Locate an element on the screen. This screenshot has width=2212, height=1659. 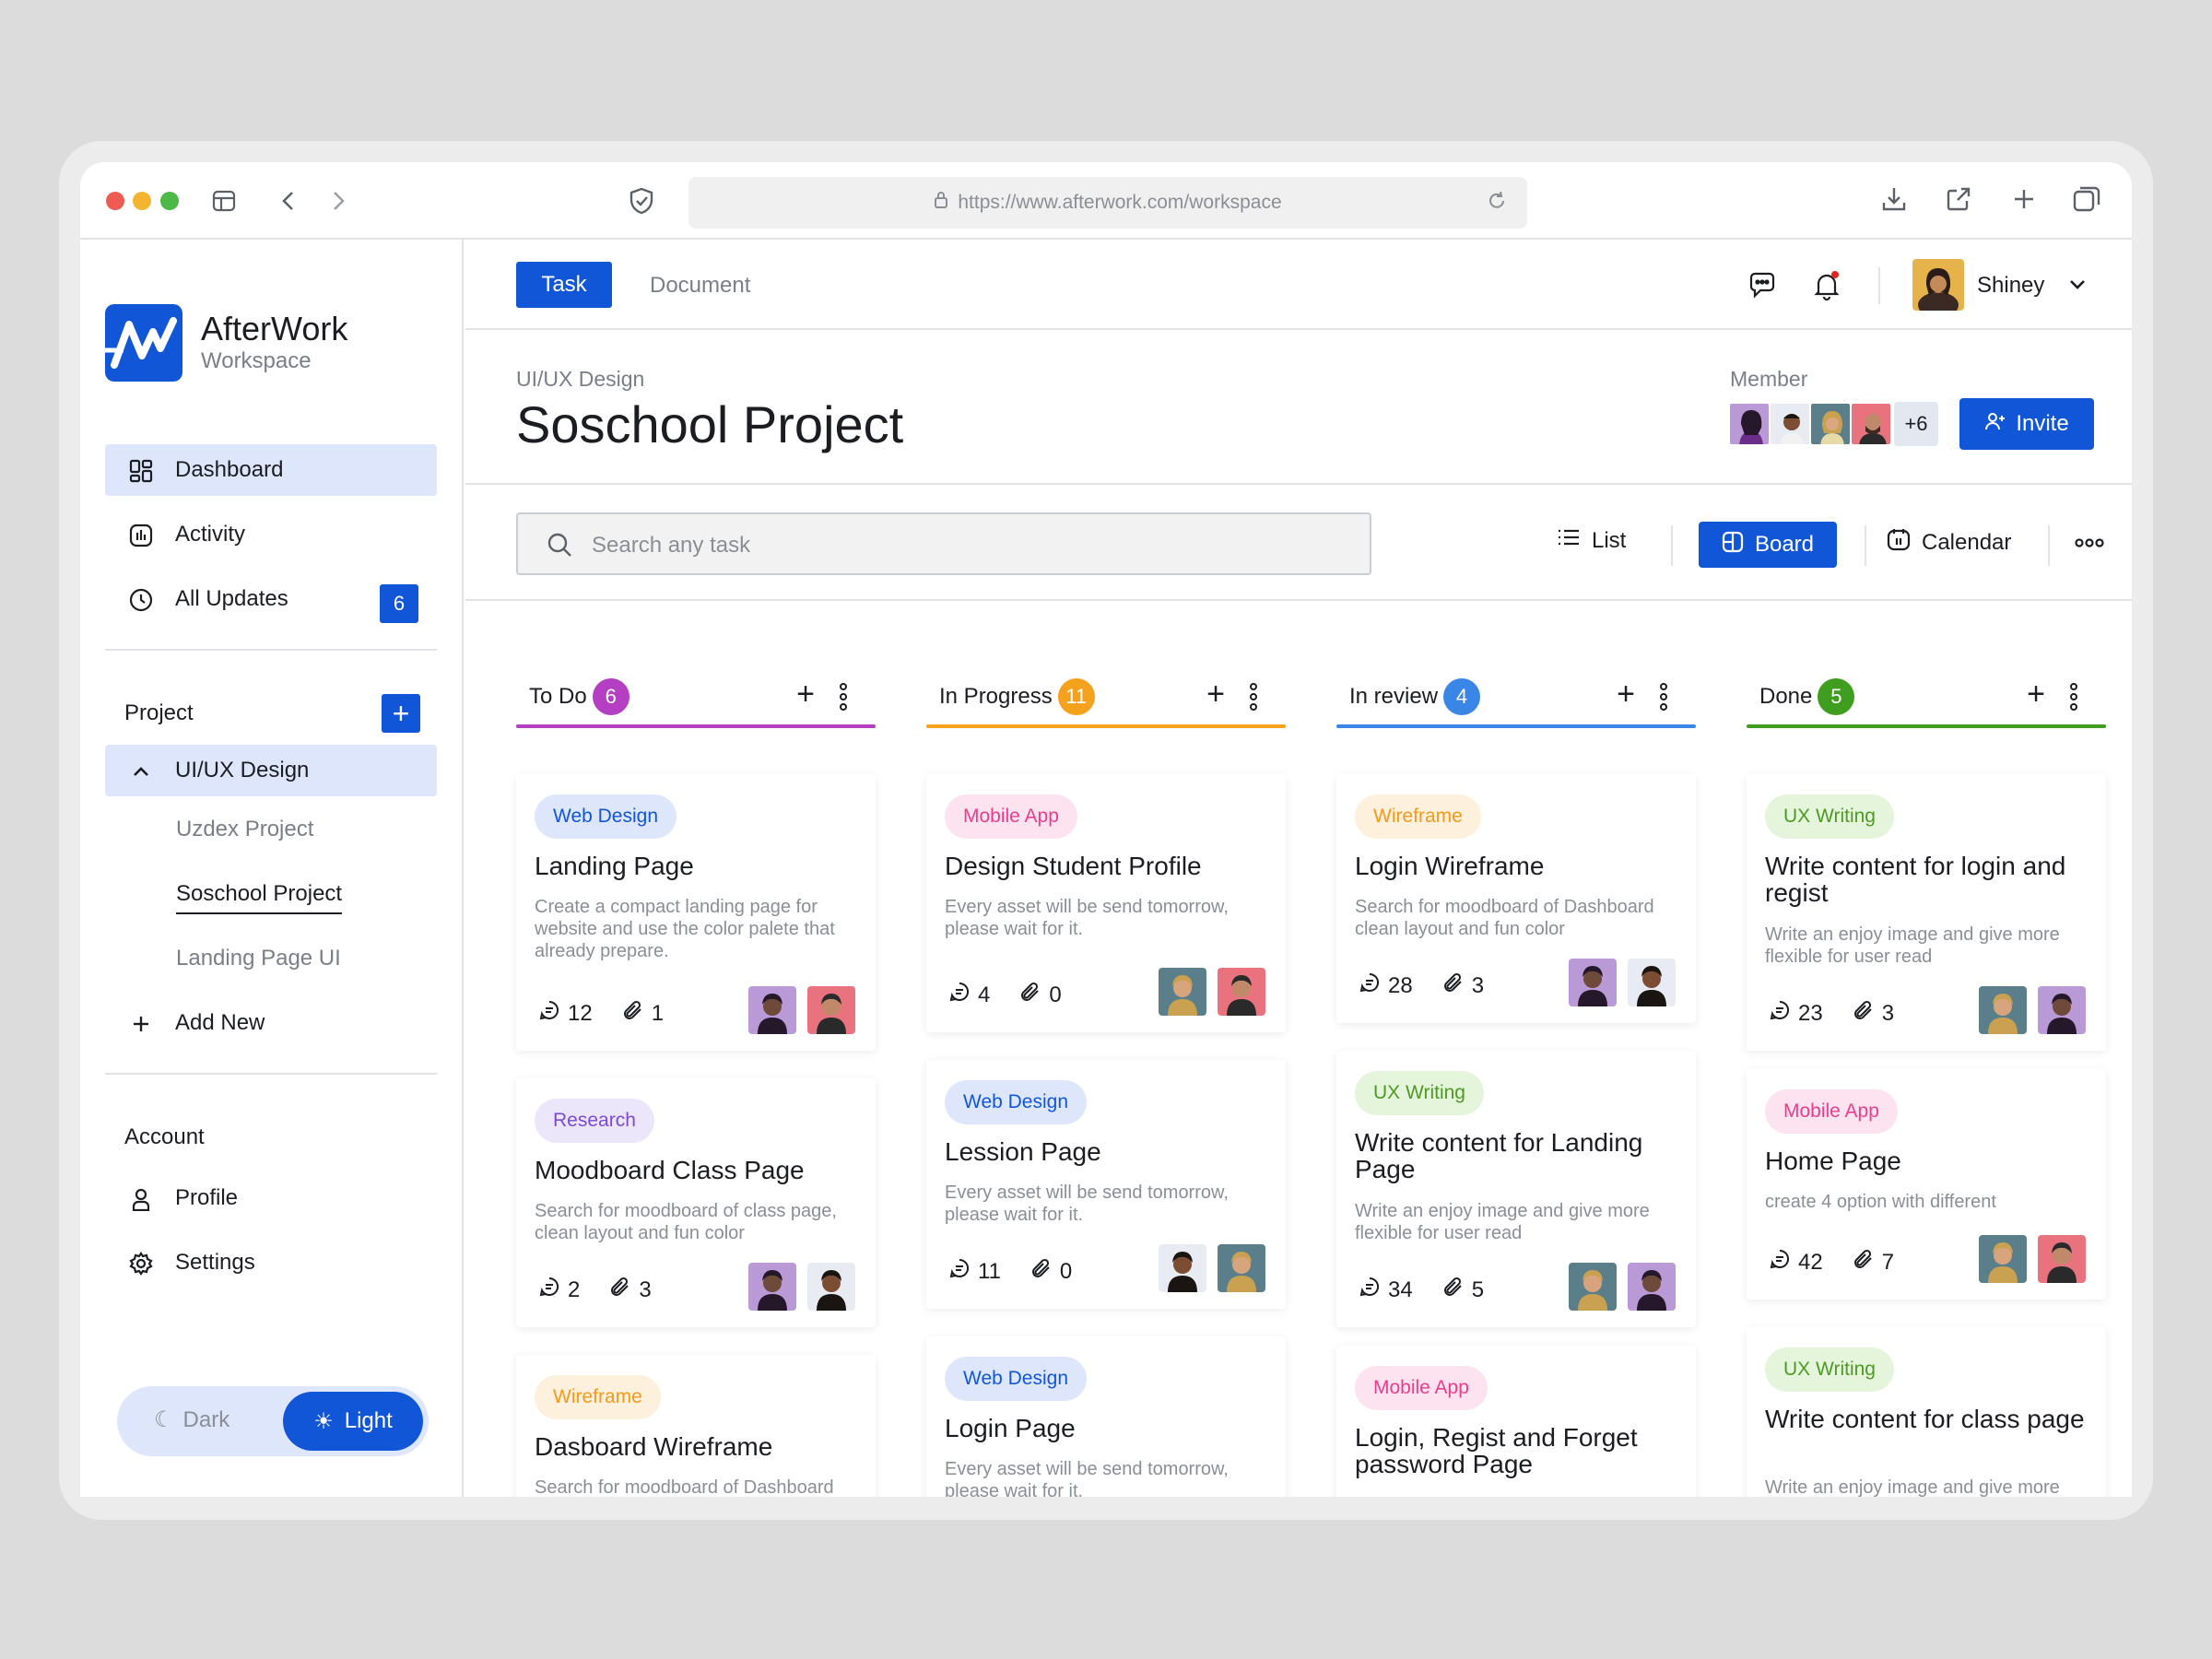
project-group-uiux: UI/UX Design is located at coordinates (271, 770).